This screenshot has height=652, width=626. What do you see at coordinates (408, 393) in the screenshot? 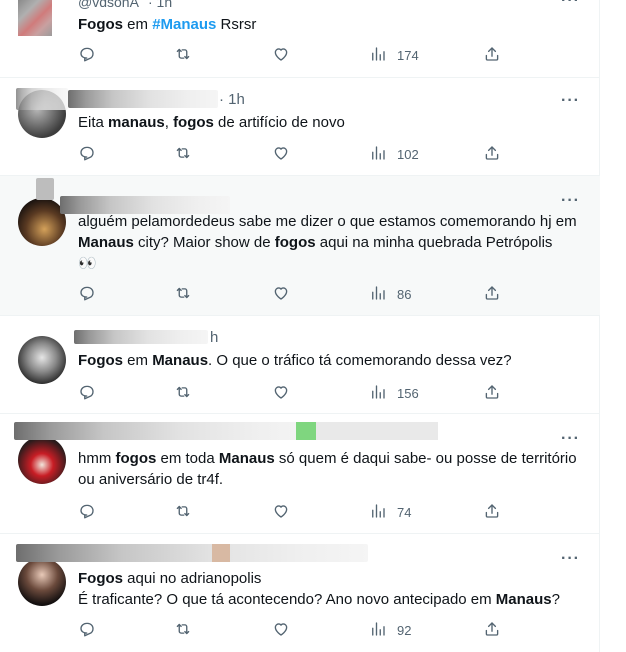
I see `views-count: 156` at bounding box center [408, 393].